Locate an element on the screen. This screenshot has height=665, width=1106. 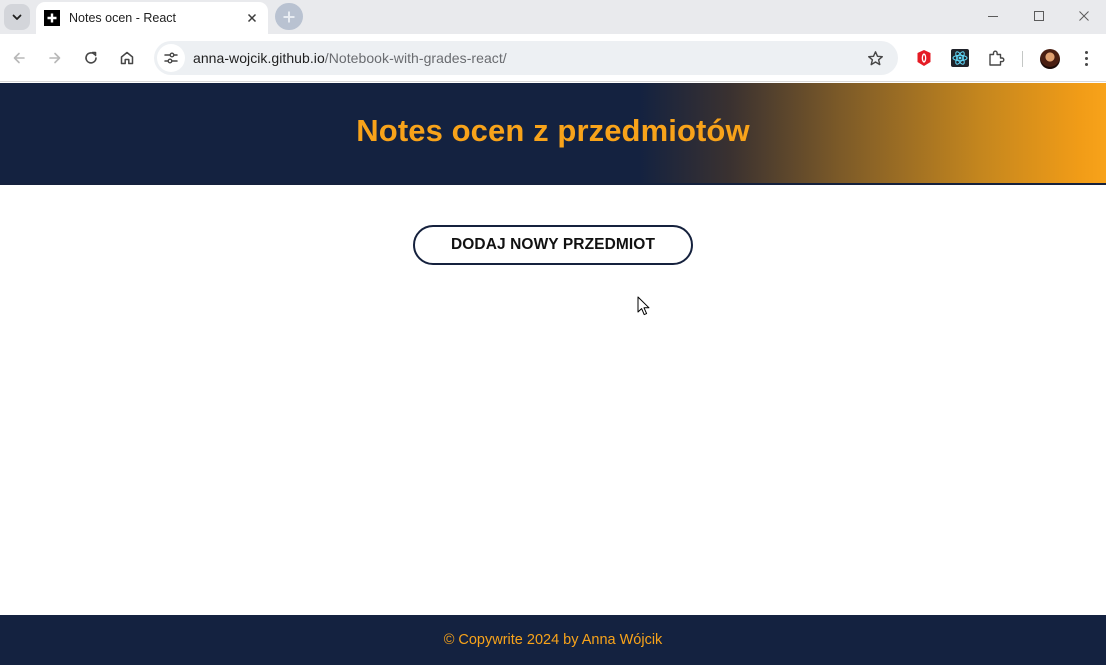
forward-icon is located at coordinates (55, 58).